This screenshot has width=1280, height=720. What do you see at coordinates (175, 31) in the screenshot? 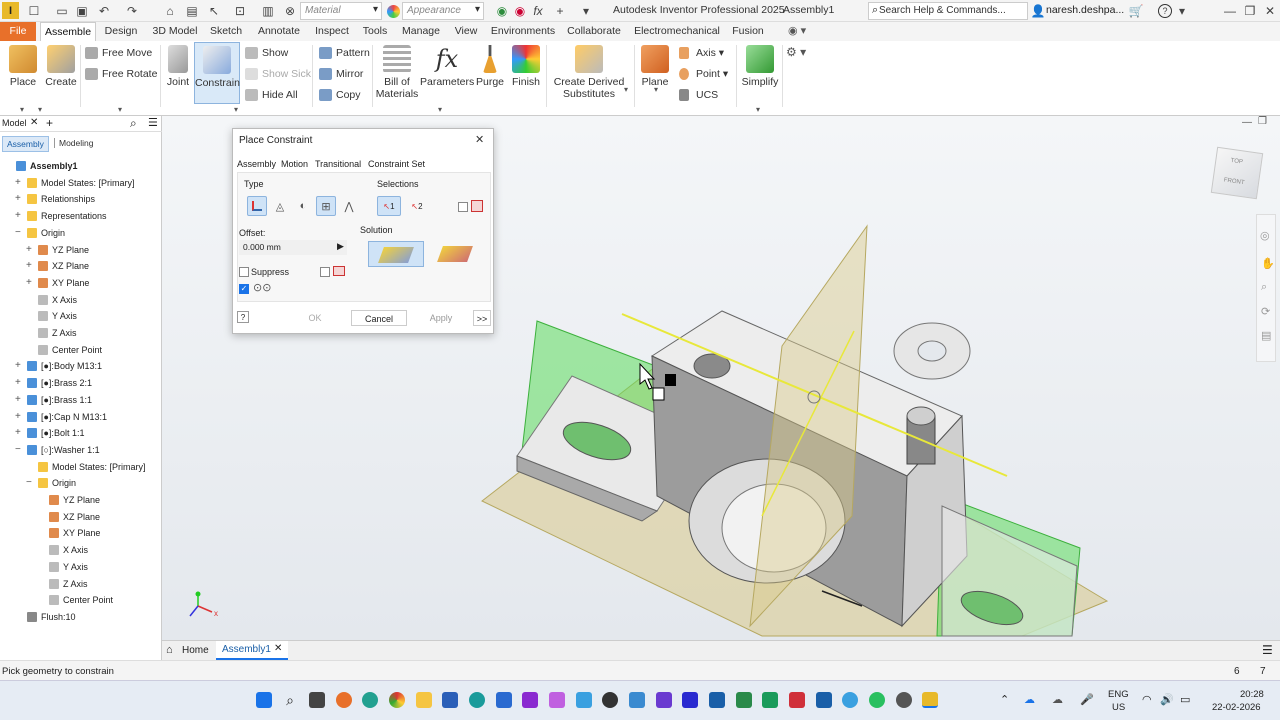
I see `tab-3d-model: 3D Model` at bounding box center [175, 31].